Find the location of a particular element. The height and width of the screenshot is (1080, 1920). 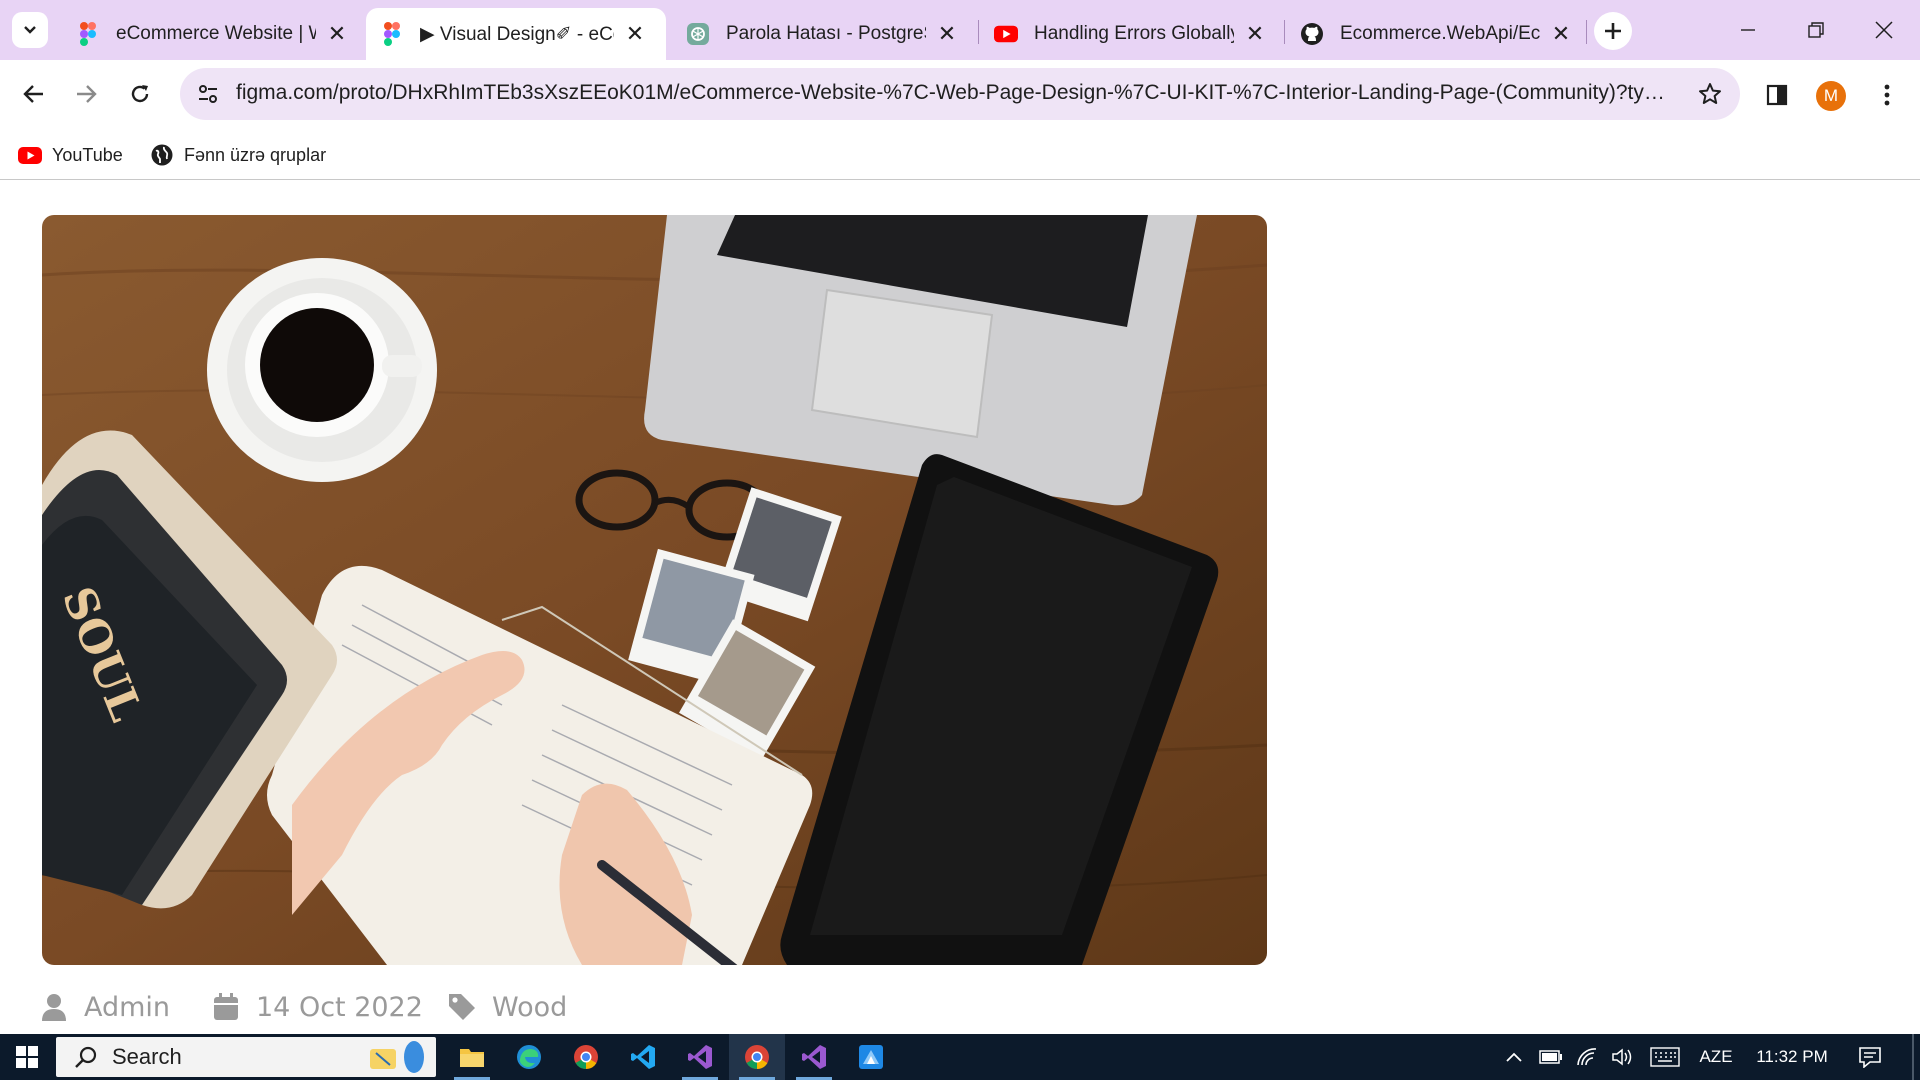

site-info-icon is located at coordinates (208, 94).